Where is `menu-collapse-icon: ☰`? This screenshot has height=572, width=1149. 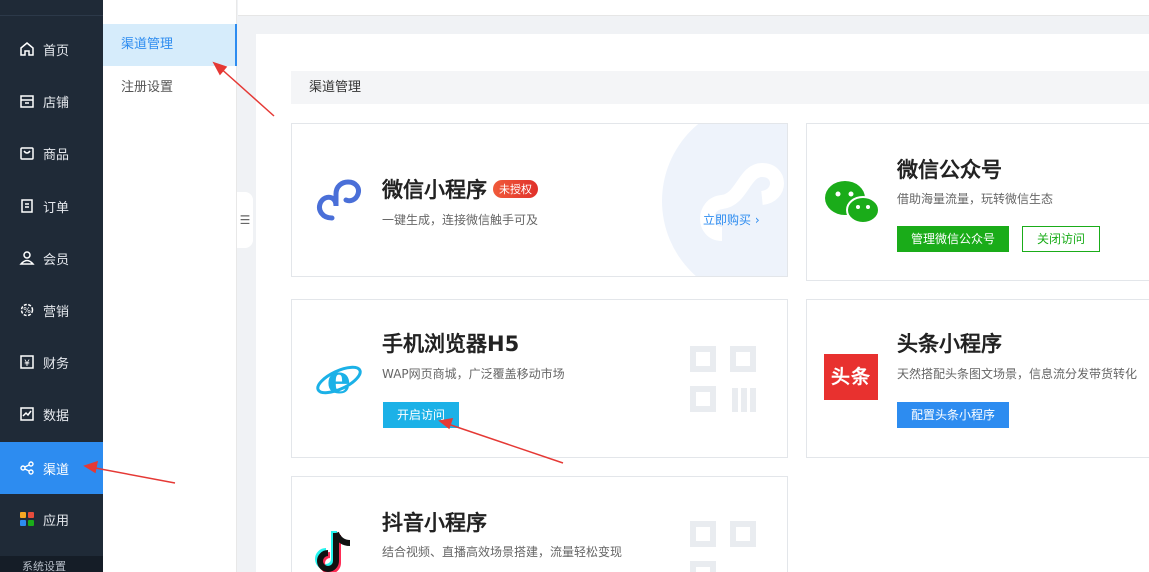
menu-collapse-icon: ☰ is located at coordinates (245, 220).